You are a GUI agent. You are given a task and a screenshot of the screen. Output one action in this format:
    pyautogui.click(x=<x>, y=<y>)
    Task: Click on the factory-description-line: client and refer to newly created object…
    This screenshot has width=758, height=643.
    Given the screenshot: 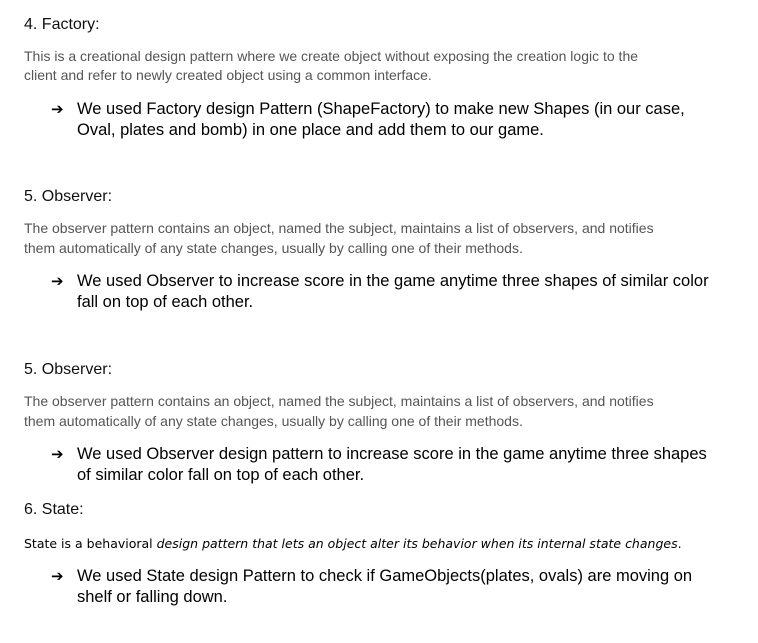 What is the action you would take?
    pyautogui.click(x=228, y=75)
    